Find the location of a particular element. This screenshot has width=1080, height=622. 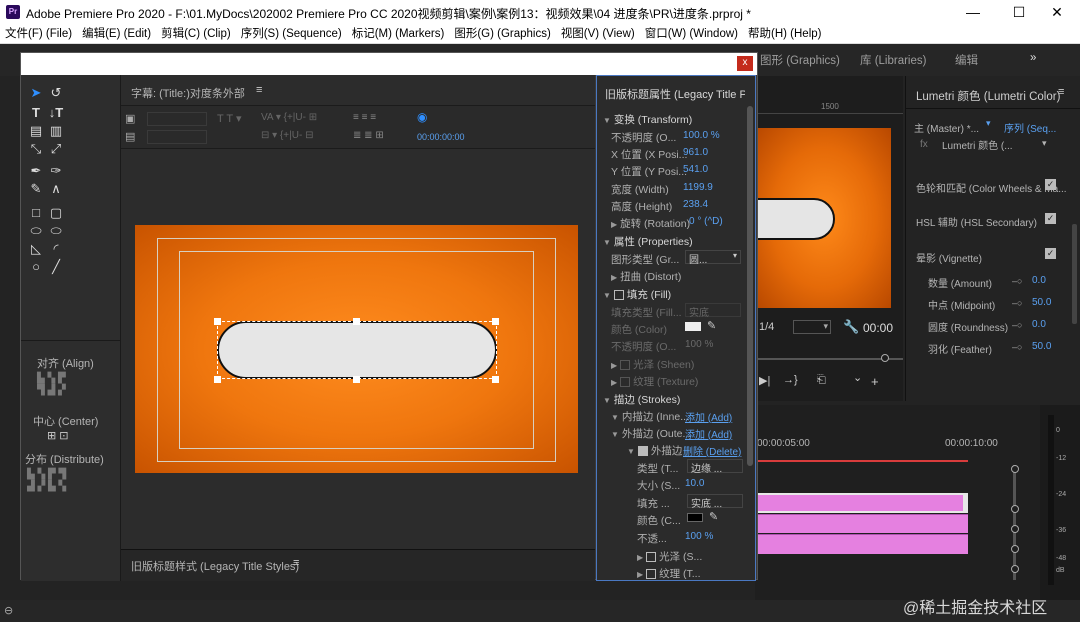

menu-markers: 标记(M) (Markers) is located at coordinates (398, 34).